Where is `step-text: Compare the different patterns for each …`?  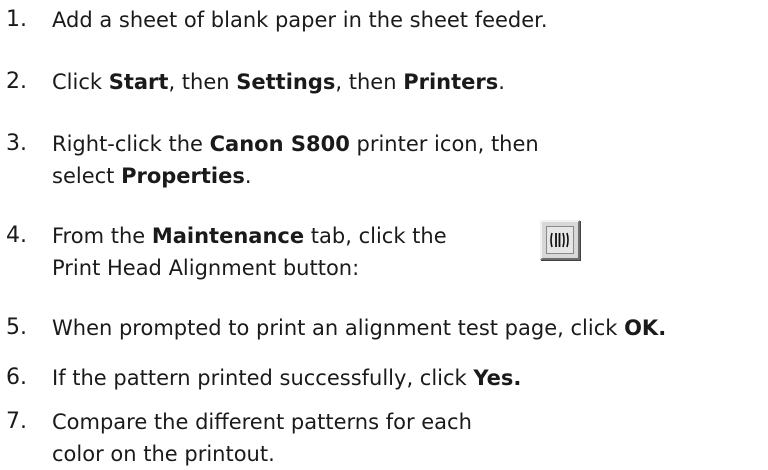 step-text: Compare the different patterns for each … is located at coordinates (262, 438).